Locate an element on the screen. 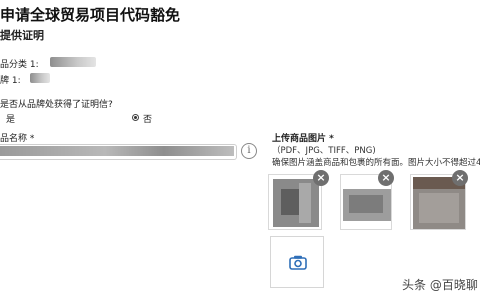  radio-option-yes: 是 is located at coordinates (15, 118).